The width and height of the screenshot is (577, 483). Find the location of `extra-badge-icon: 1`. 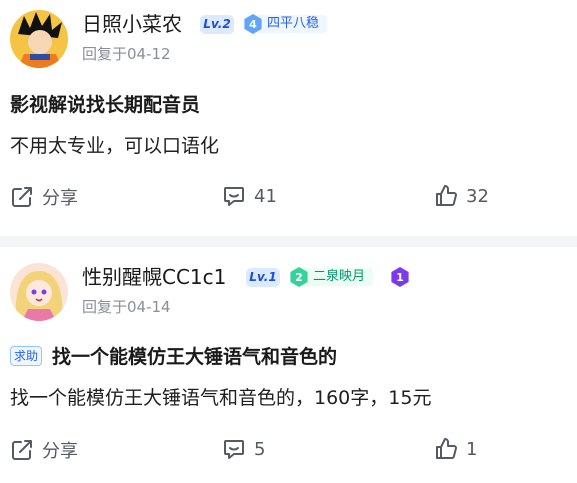

extra-badge-icon: 1 is located at coordinates (400, 277).